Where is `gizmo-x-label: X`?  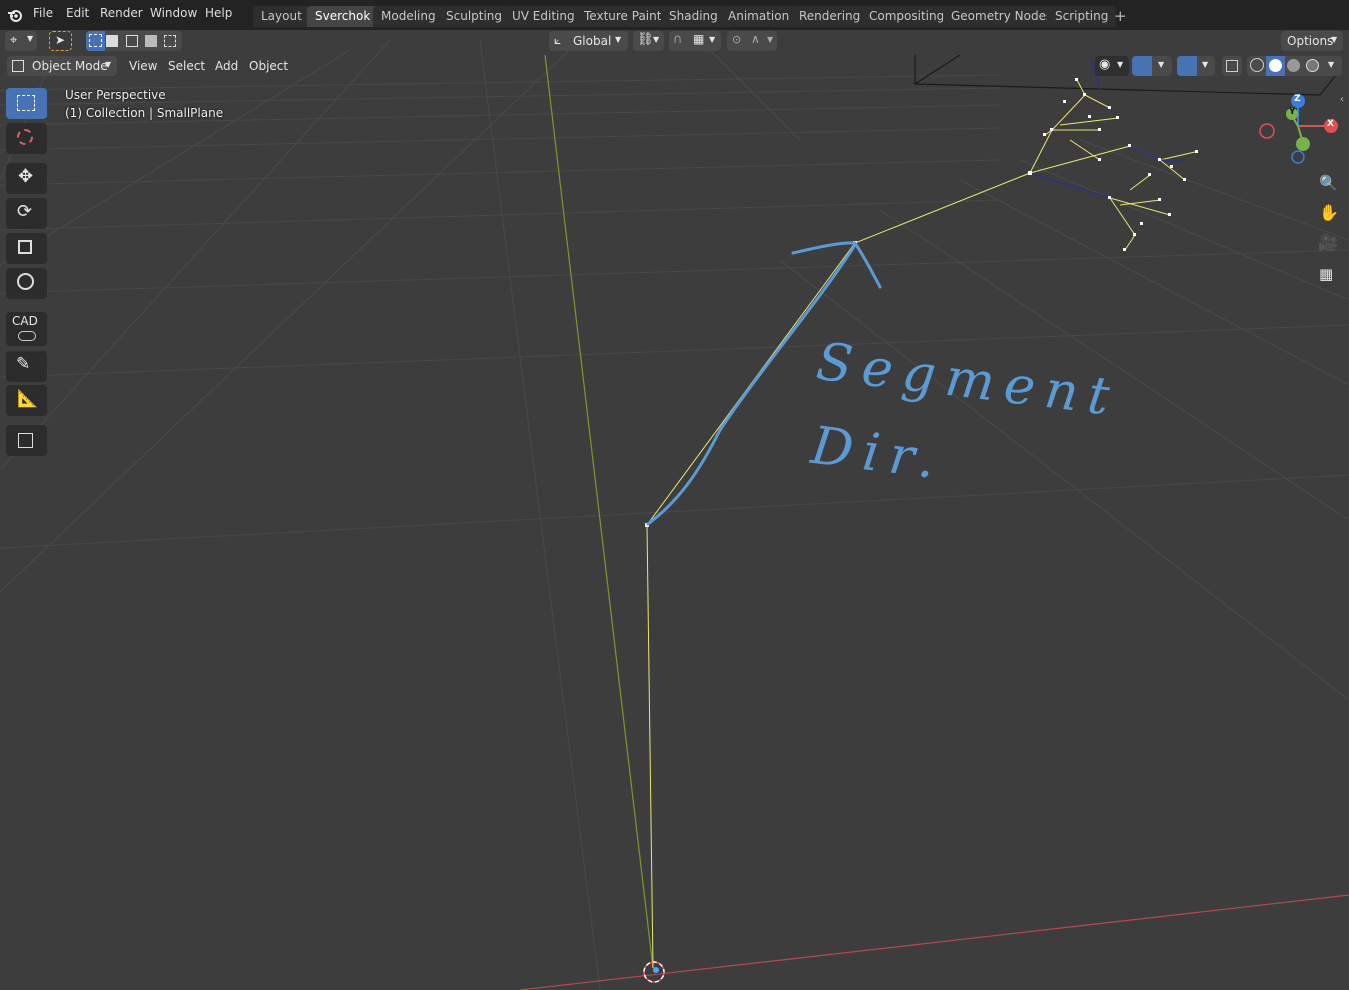 gizmo-x-label: X is located at coordinates (1330, 124).